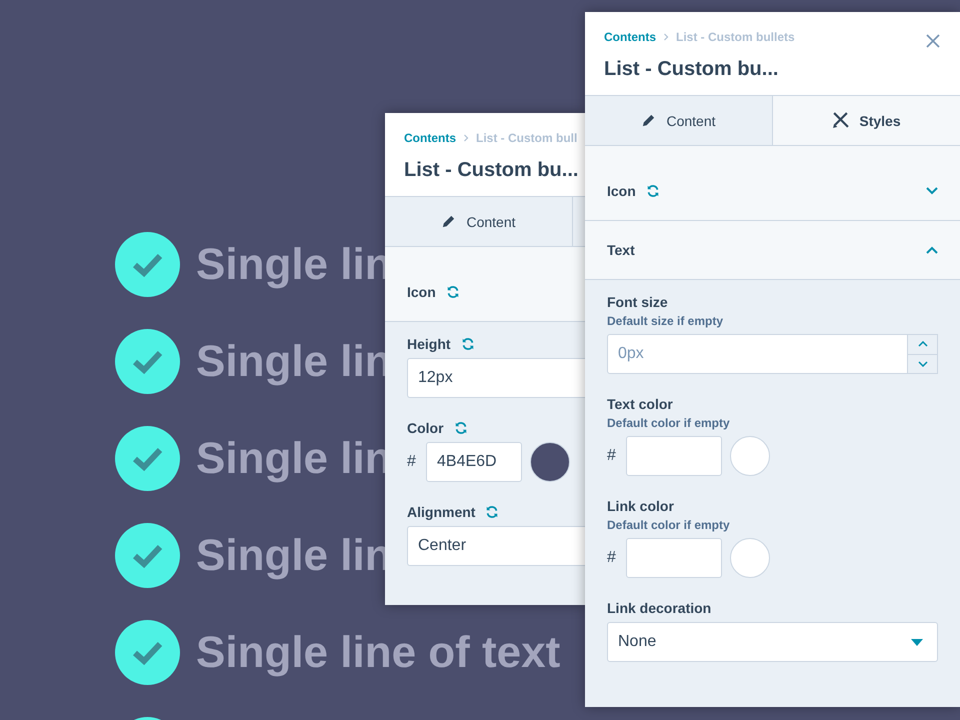  What do you see at coordinates (772, 642) in the screenshot?
I see `decoration-dropdown: None` at bounding box center [772, 642].